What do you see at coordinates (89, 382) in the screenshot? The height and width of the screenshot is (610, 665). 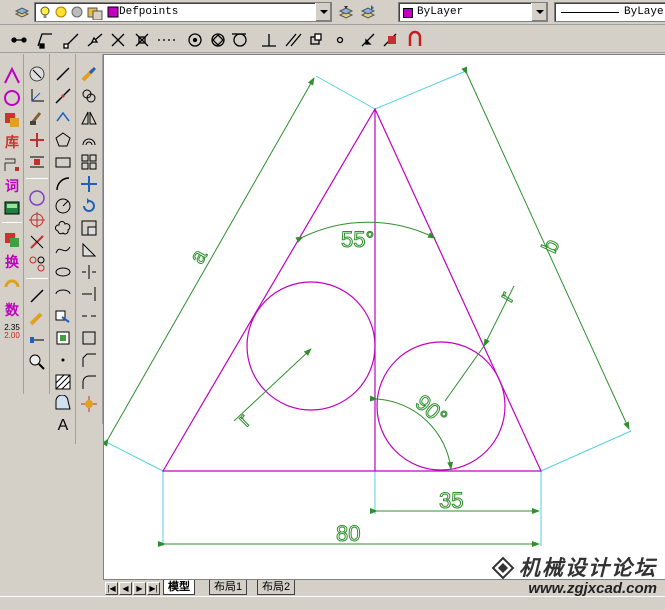 I see `fillet-icon` at bounding box center [89, 382].